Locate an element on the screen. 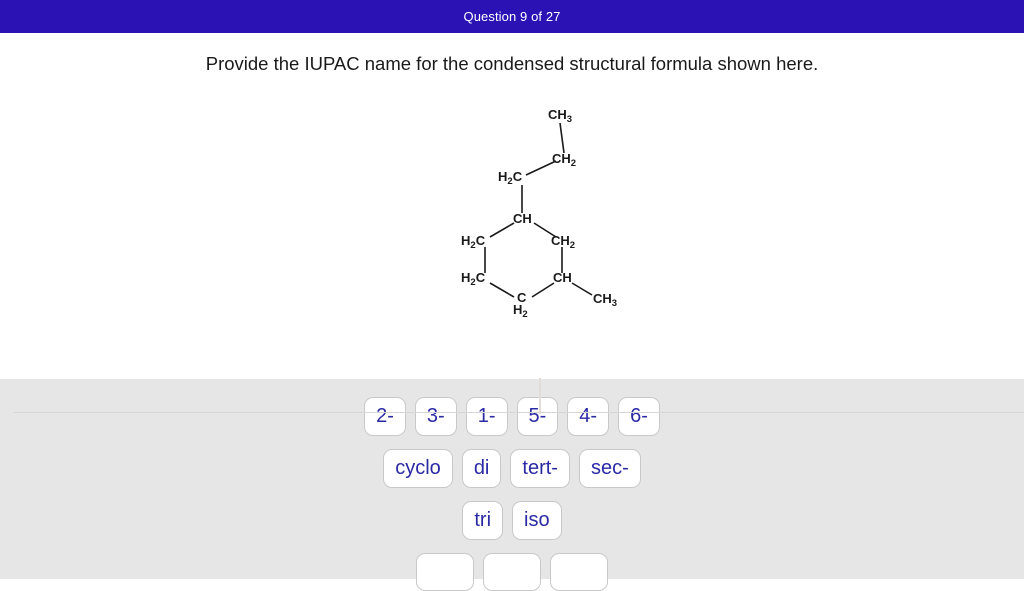 The width and height of the screenshot is (1024, 591). text-caret is located at coordinates (540, 396).